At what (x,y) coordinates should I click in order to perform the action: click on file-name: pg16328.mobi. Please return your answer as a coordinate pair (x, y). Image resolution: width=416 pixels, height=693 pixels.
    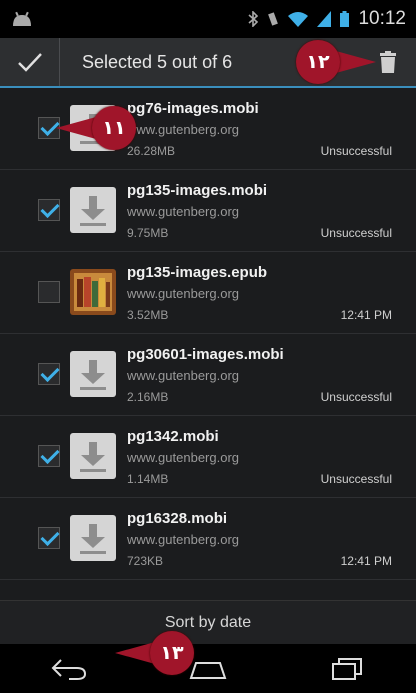
    Looking at the image, I should click on (177, 518).